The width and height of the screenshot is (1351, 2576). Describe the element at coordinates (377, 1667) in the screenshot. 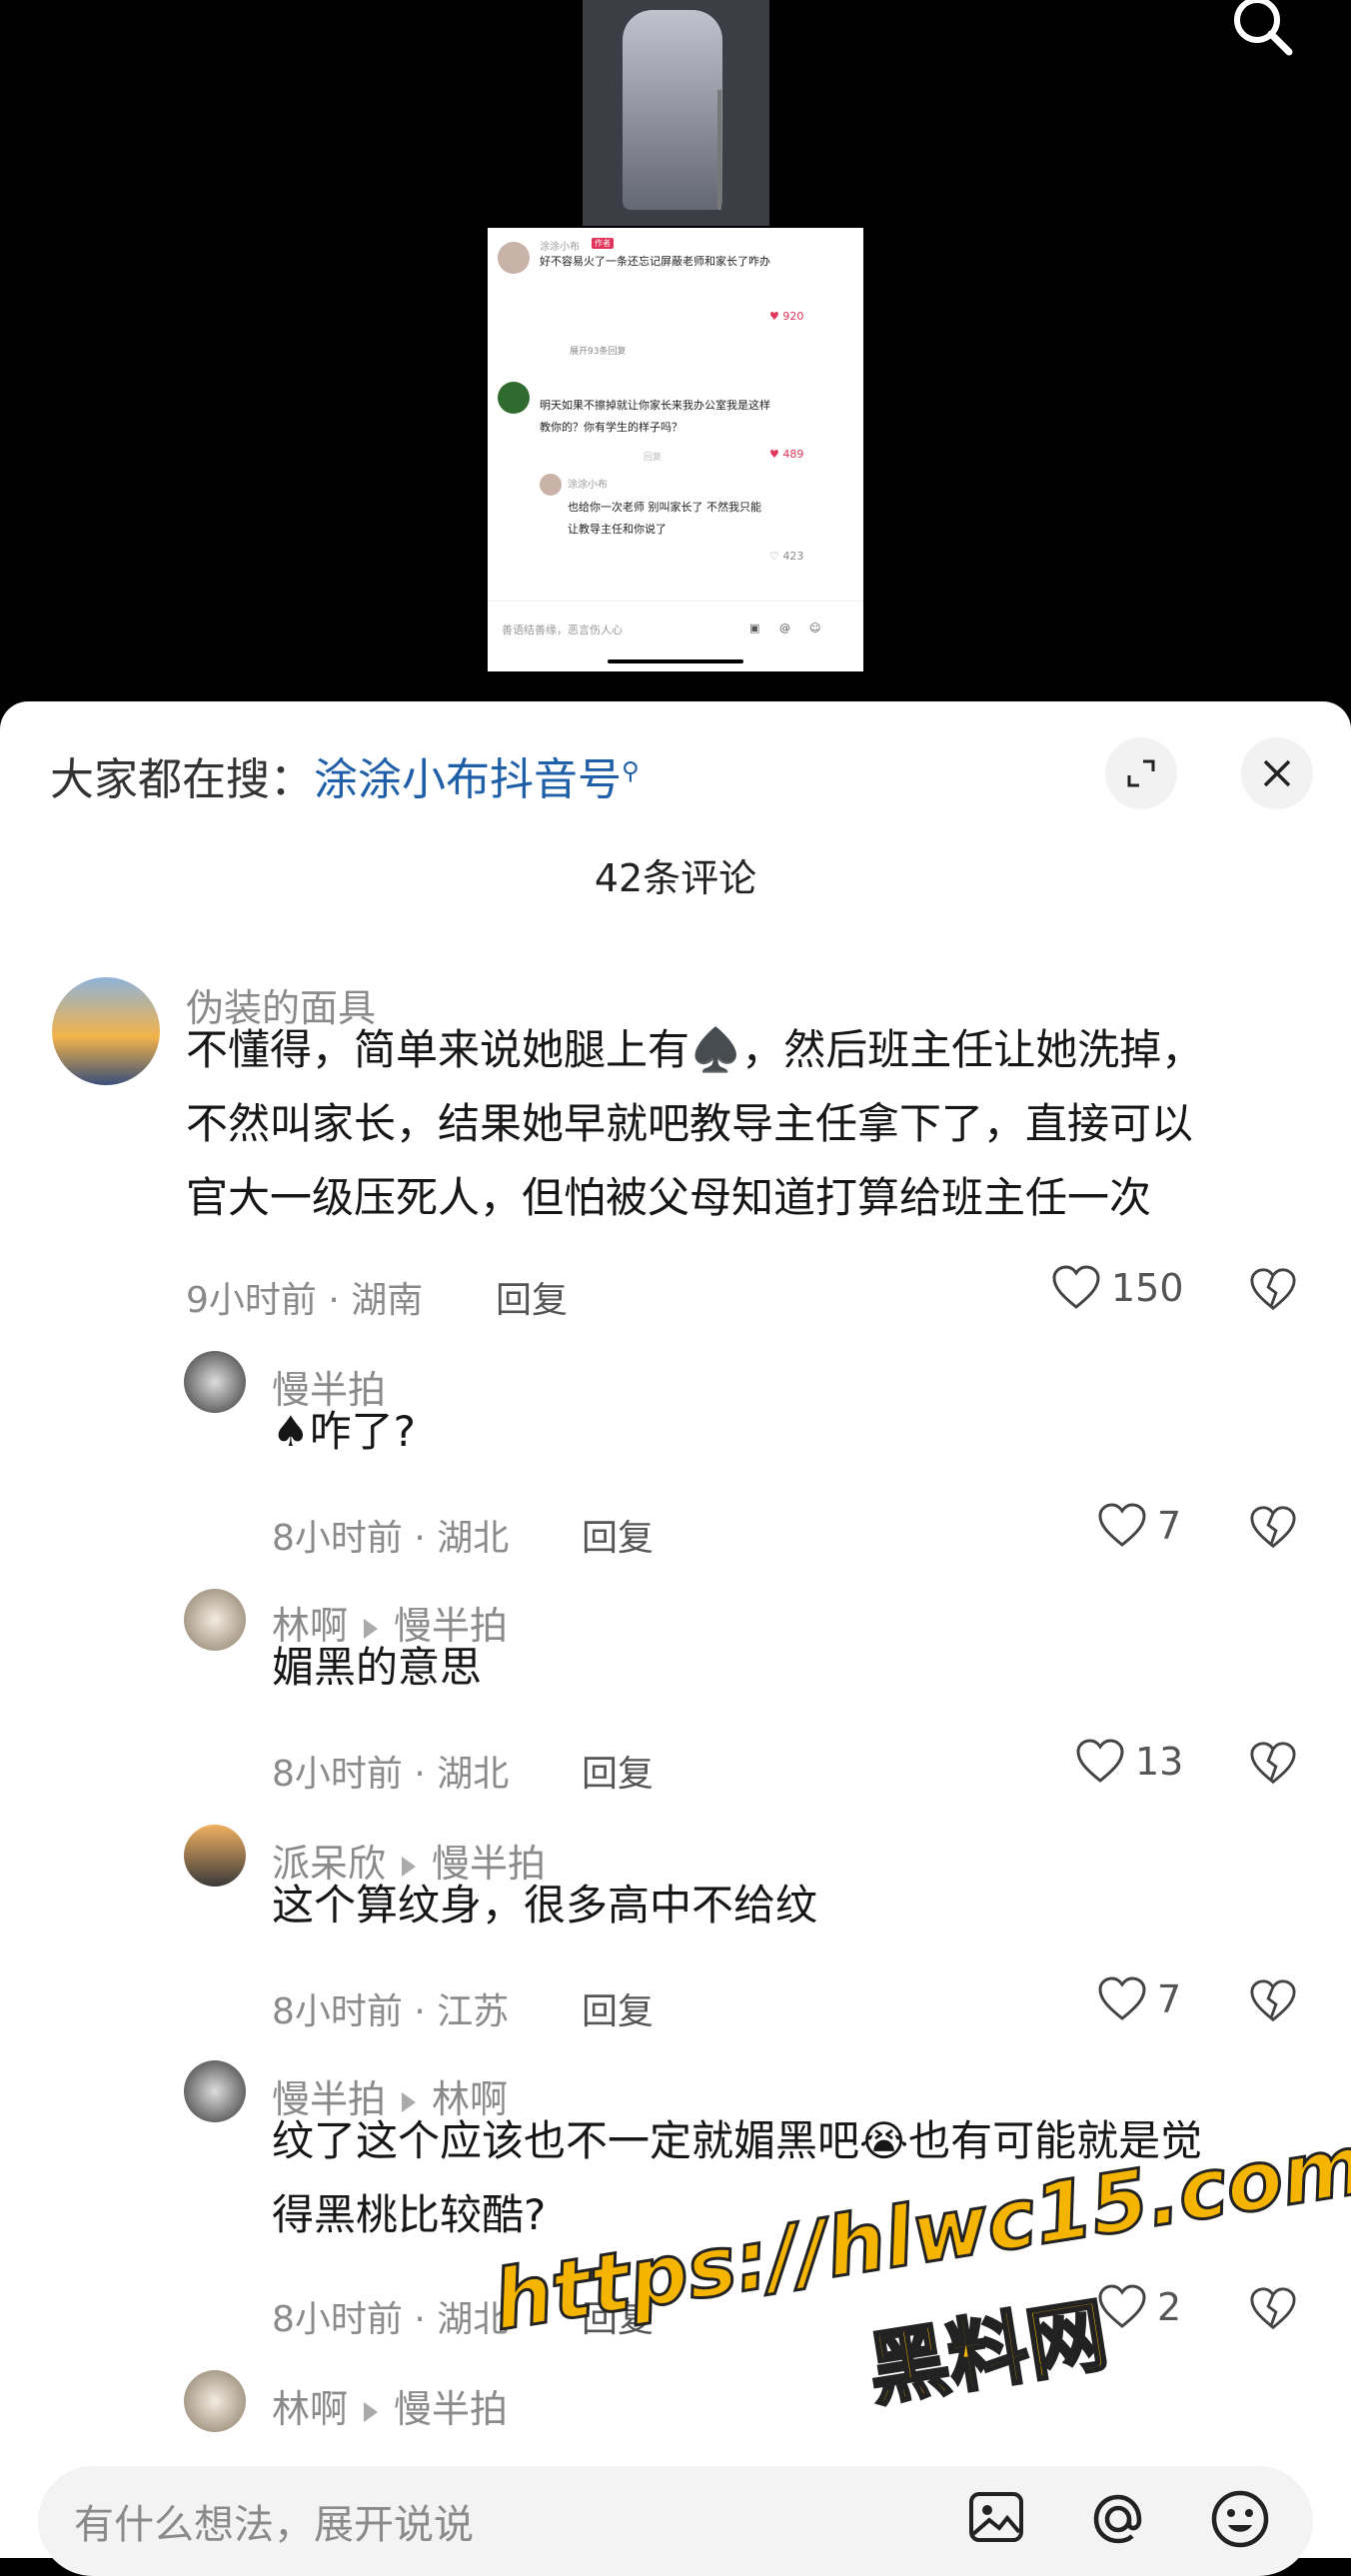

I see `comment-text: 媚黑的意思` at that location.